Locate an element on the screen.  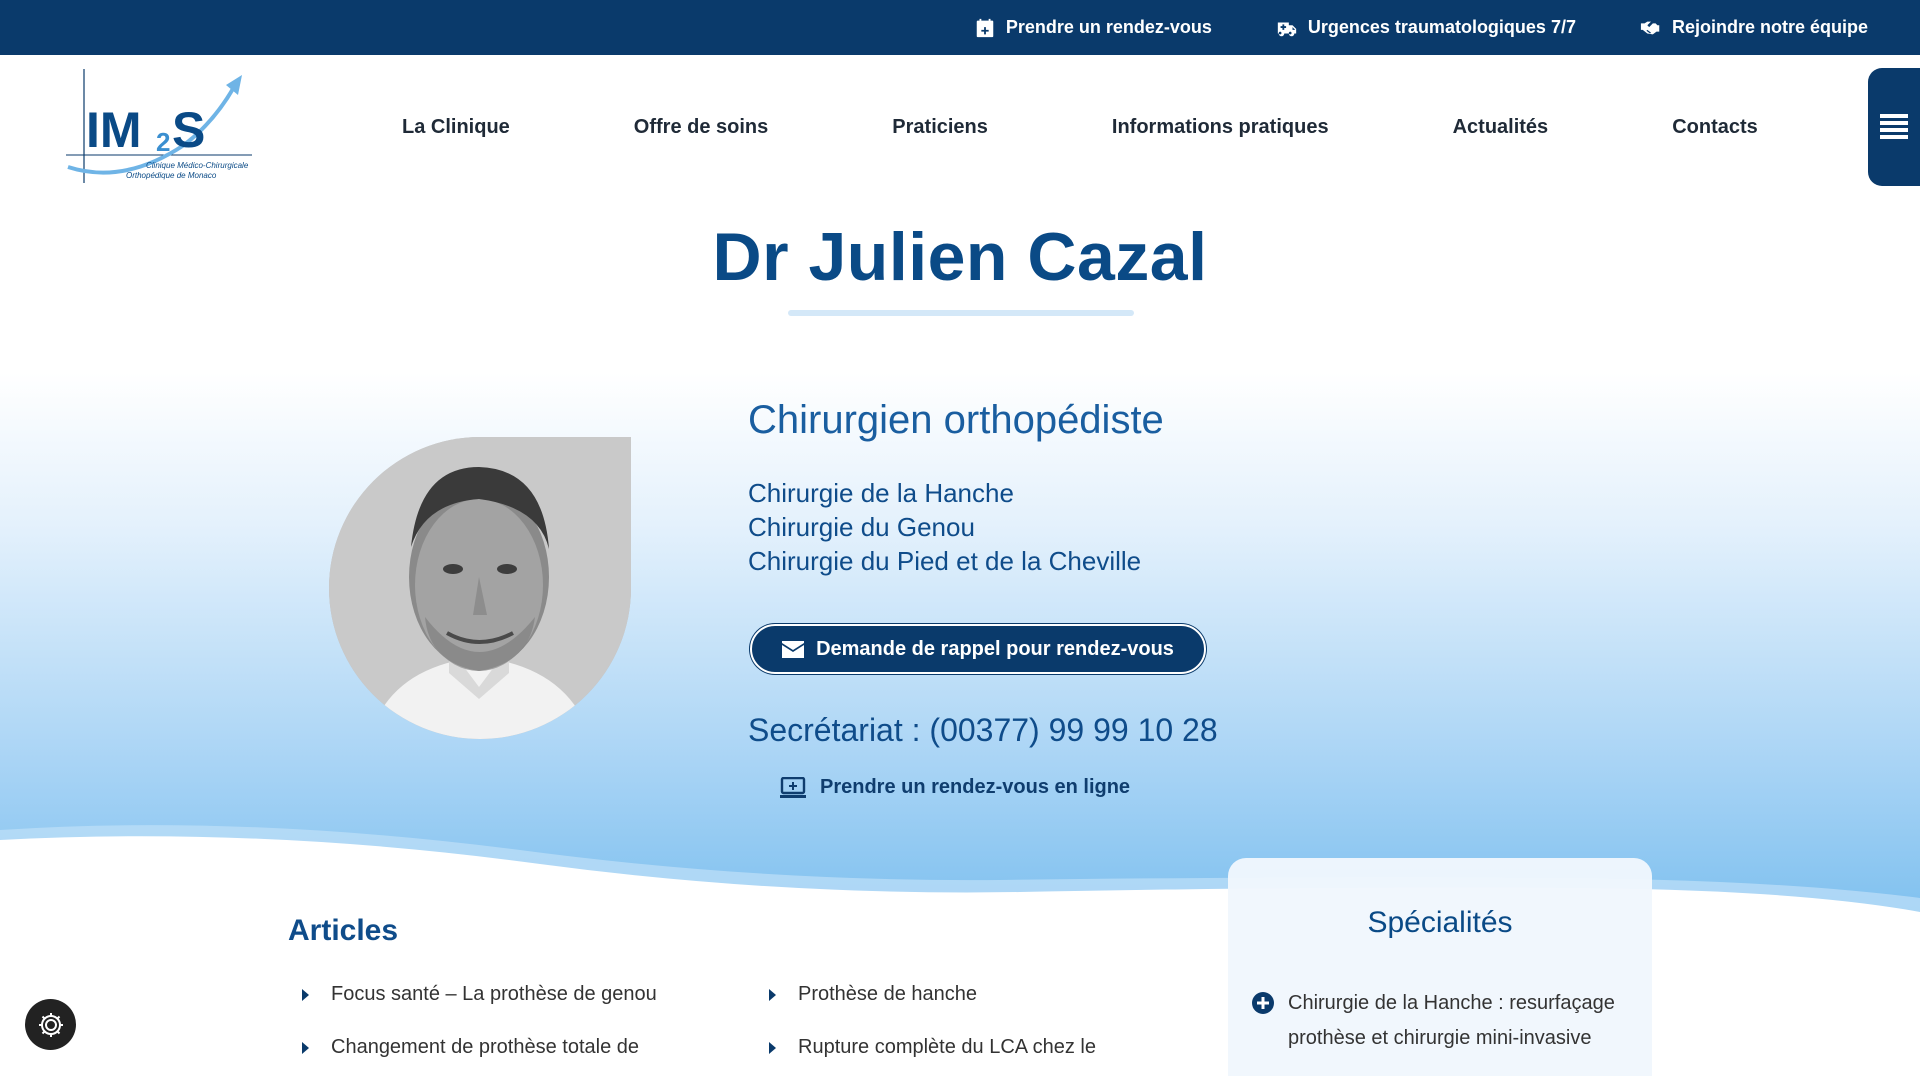
svg-text: Clinique Médico-Chirurgicale is located at coordinates (197, 165).